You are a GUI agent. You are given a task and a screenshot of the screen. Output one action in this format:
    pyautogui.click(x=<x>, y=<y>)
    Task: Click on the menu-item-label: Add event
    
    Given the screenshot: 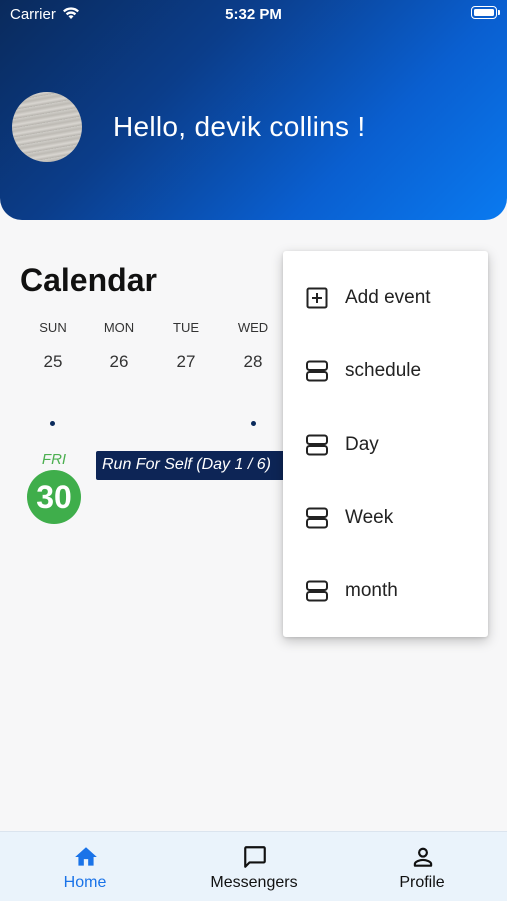 What is the action you would take?
    pyautogui.click(x=388, y=297)
    